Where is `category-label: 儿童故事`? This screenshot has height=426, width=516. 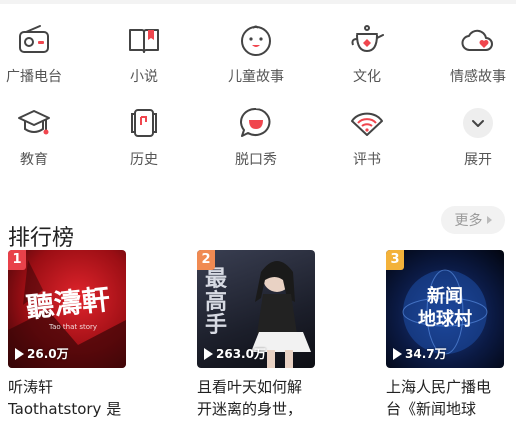
category-label: 儿童故事 is located at coordinates (256, 77).